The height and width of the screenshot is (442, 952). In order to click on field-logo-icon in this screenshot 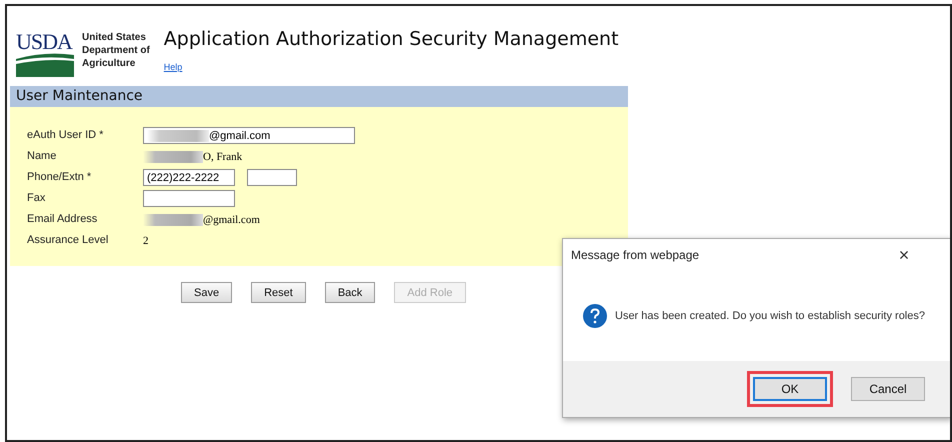, I will do `click(45, 65)`.